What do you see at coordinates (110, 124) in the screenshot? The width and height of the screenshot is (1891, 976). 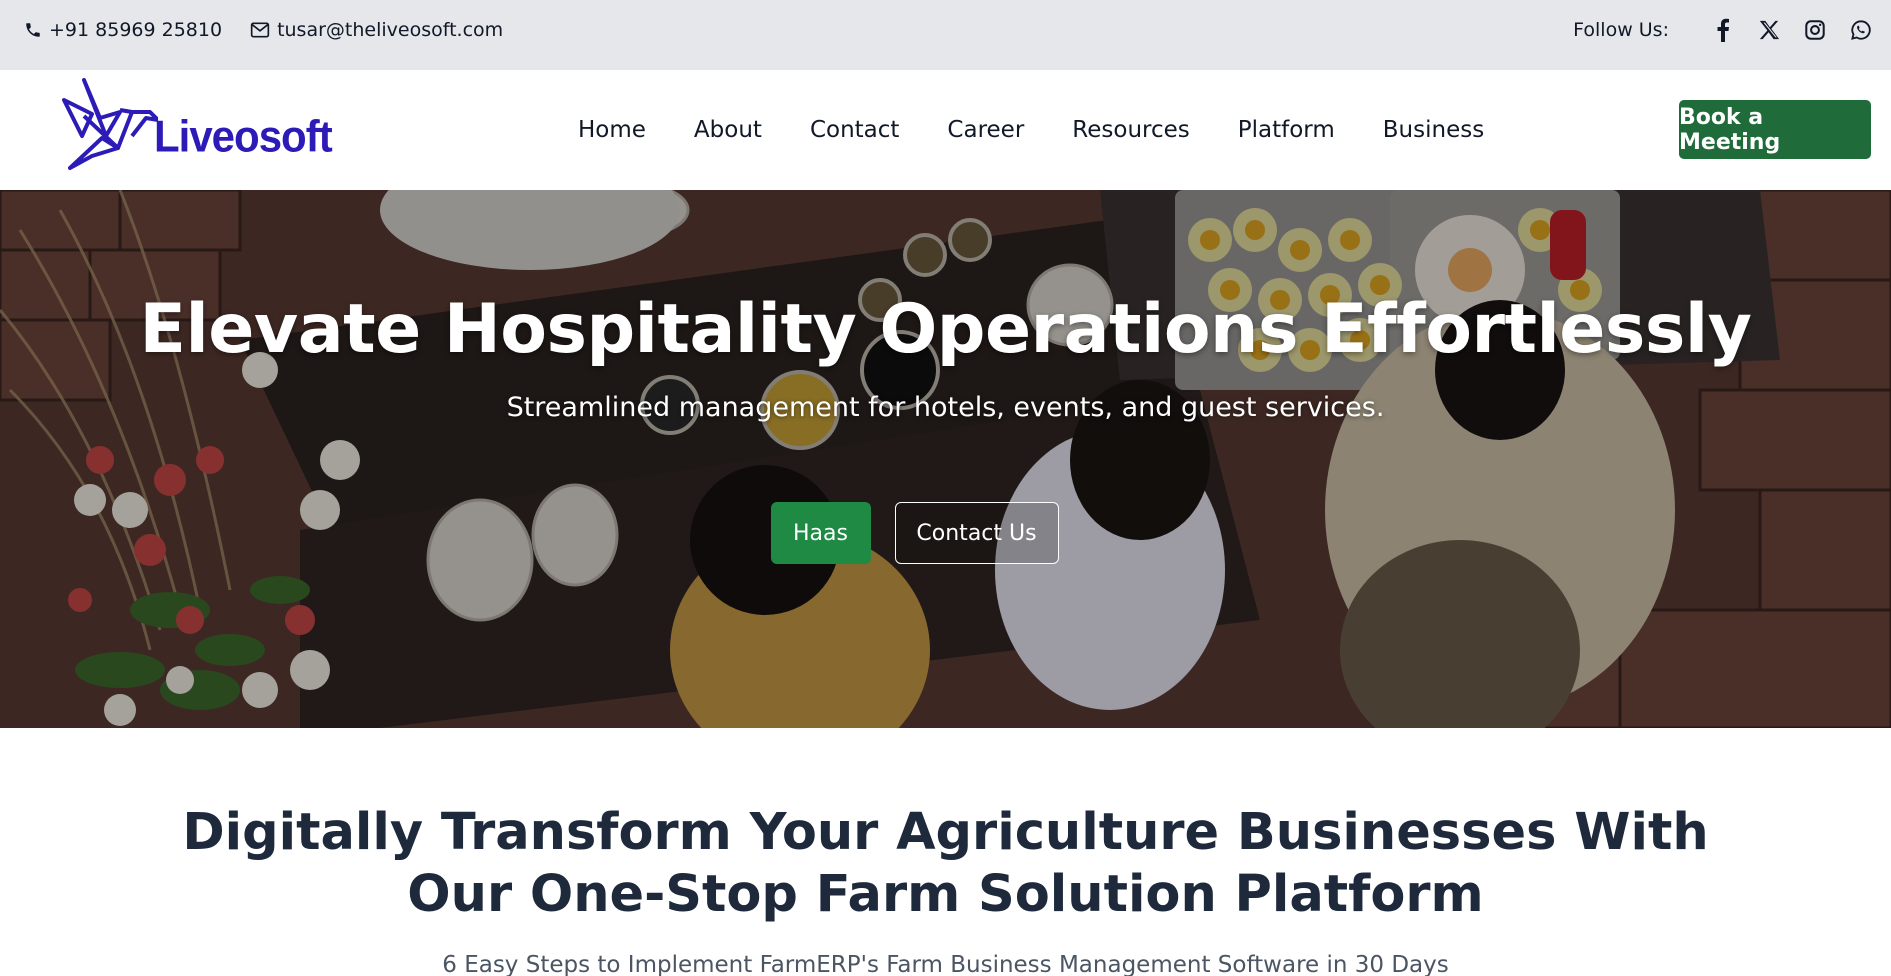 I see `crane-logo-icon` at bounding box center [110, 124].